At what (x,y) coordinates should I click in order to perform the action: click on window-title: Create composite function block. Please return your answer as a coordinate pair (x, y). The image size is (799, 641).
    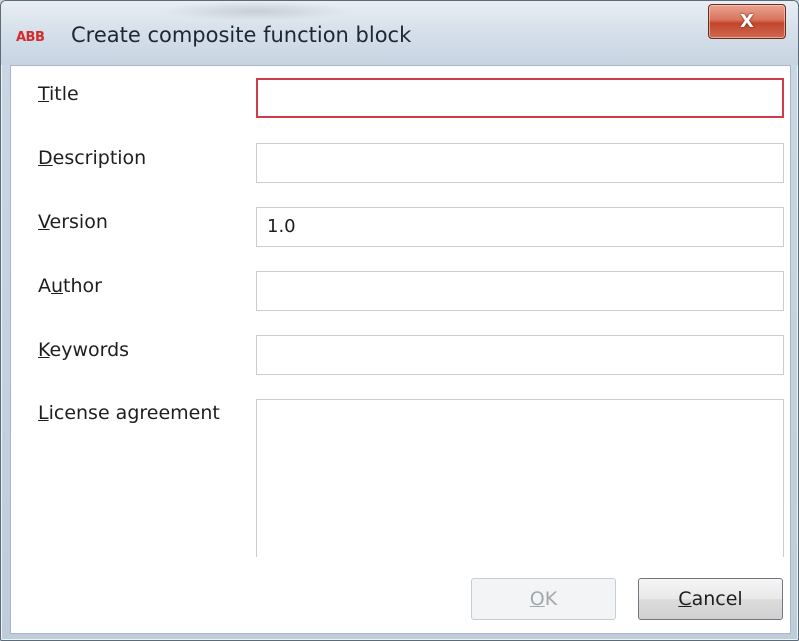
    Looking at the image, I should click on (241, 35).